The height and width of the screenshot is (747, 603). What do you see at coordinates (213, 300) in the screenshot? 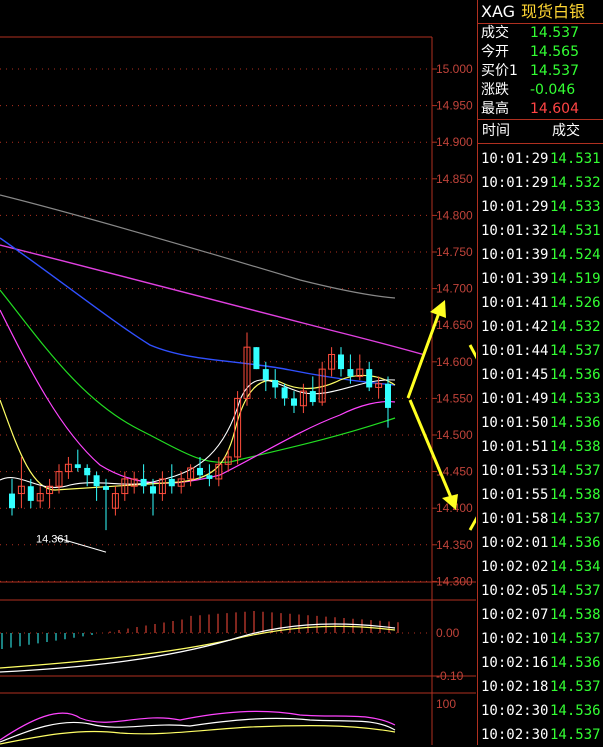
I see `ma-magenta-line` at bounding box center [213, 300].